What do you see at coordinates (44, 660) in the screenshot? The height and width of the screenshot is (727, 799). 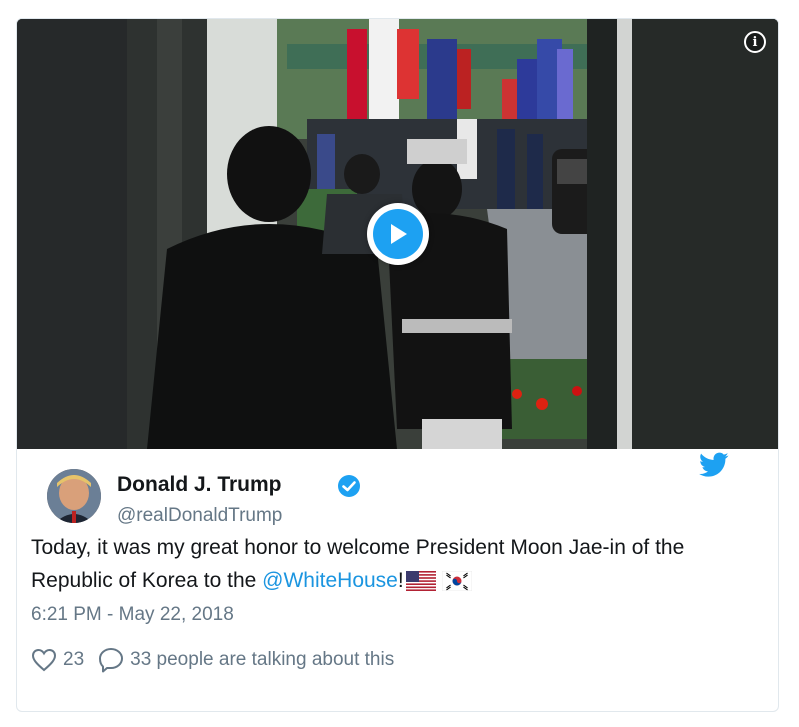 I see `heart-icon` at bounding box center [44, 660].